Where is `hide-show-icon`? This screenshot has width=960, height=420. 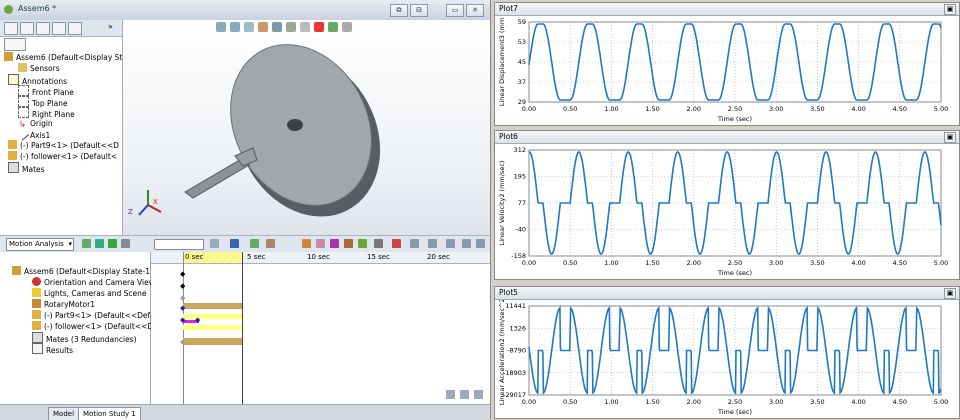
hide-show-icon is located at coordinates (305, 27).